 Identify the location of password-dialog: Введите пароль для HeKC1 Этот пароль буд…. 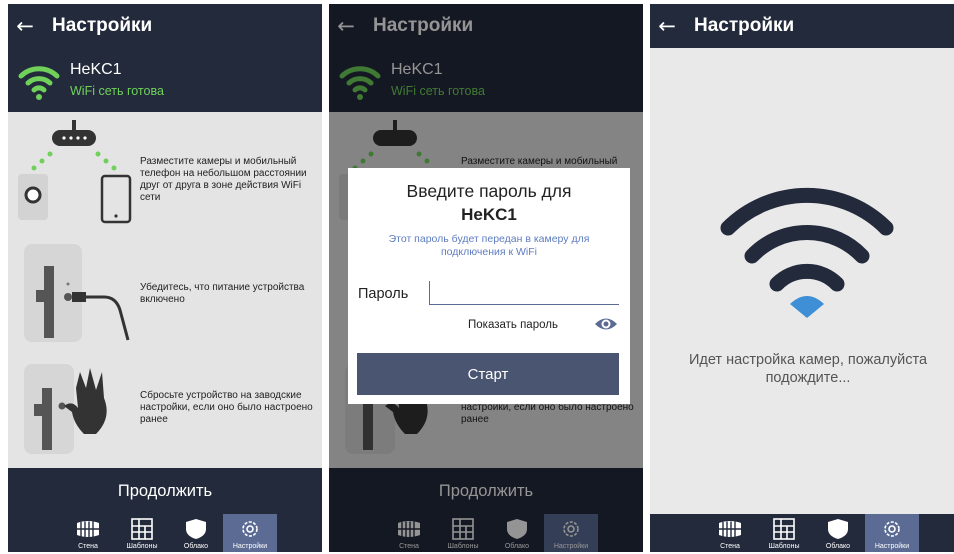
(489, 286).